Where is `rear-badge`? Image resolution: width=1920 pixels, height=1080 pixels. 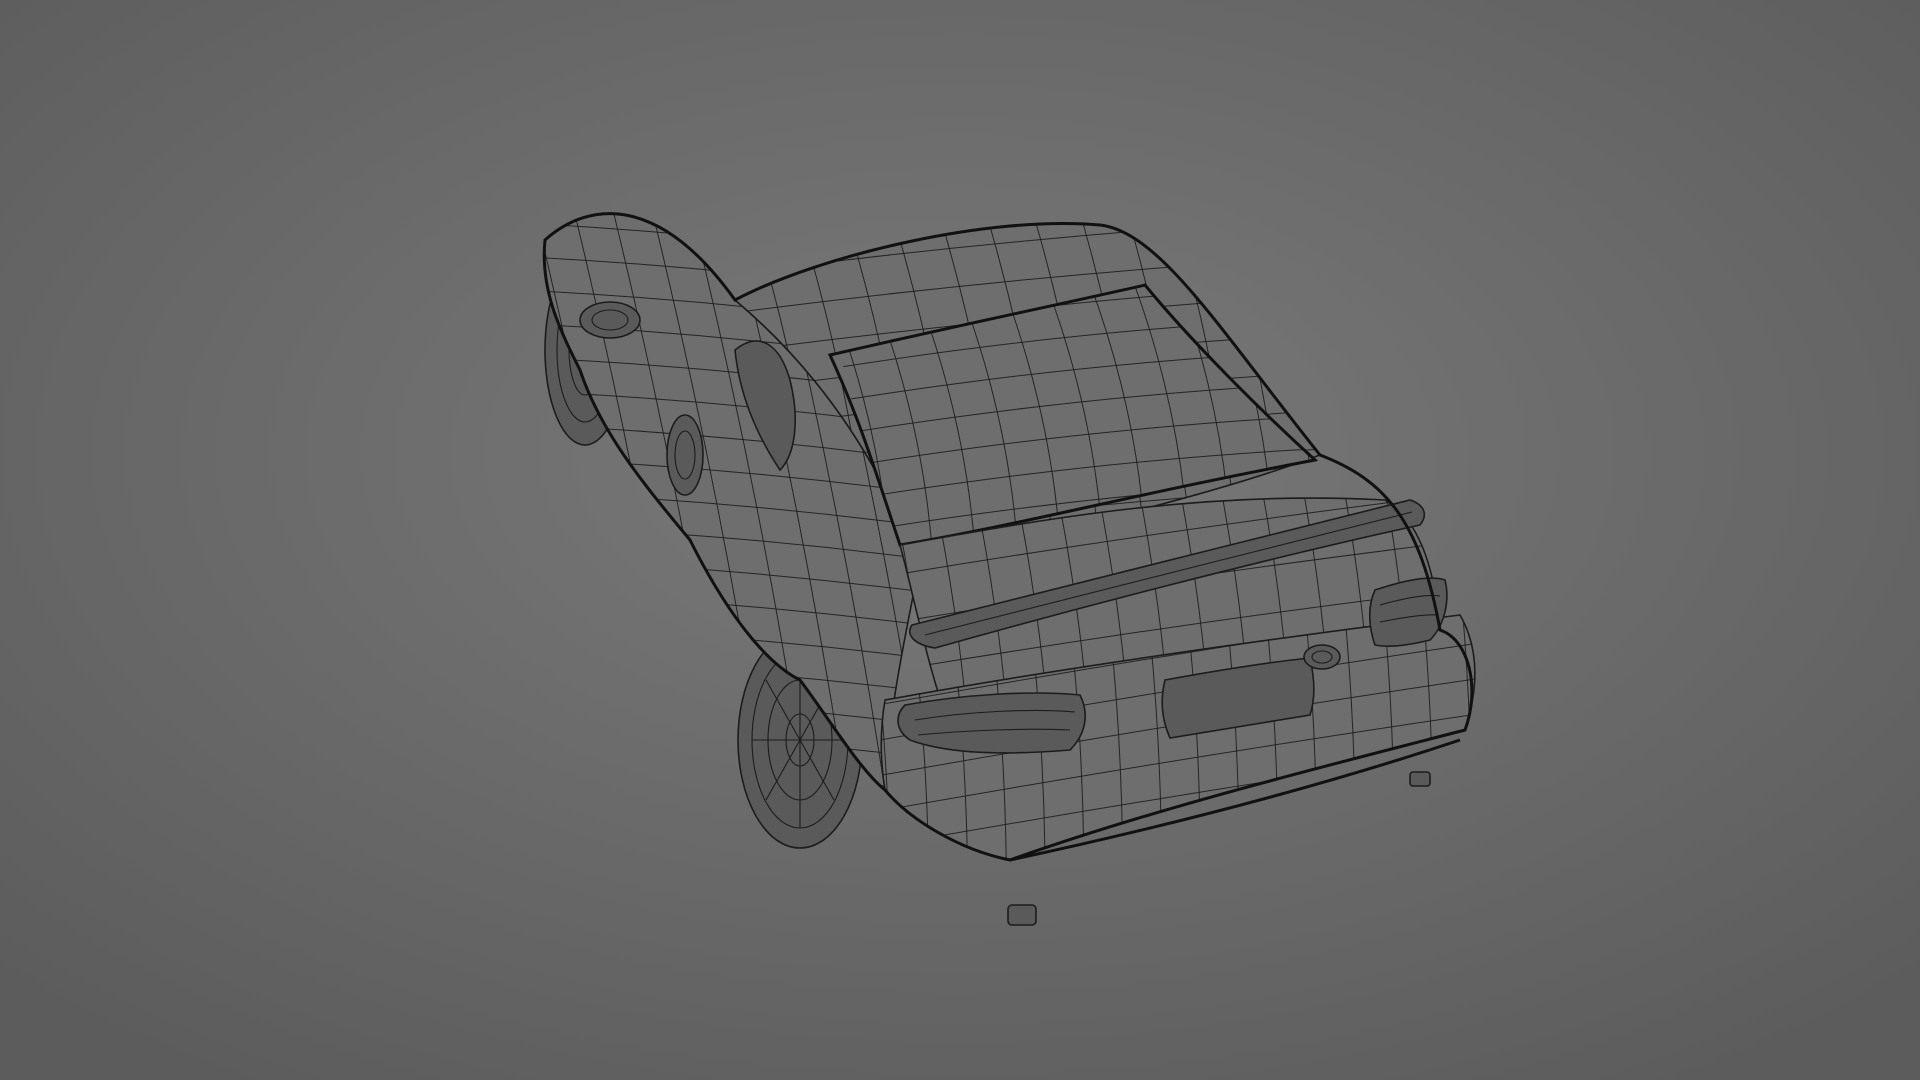 rear-badge is located at coordinates (1322, 657).